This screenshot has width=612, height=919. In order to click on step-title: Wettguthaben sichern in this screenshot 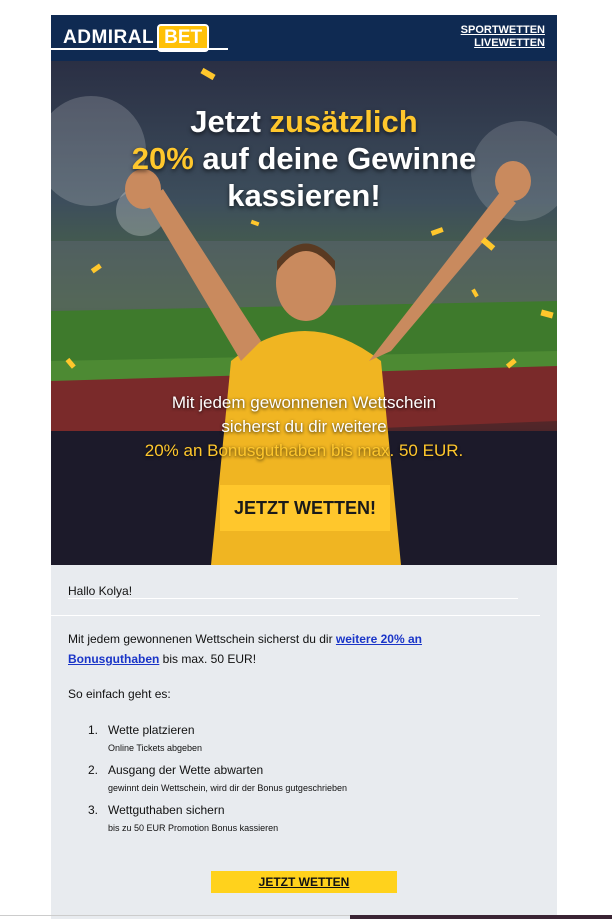, I will do `click(166, 810)`.